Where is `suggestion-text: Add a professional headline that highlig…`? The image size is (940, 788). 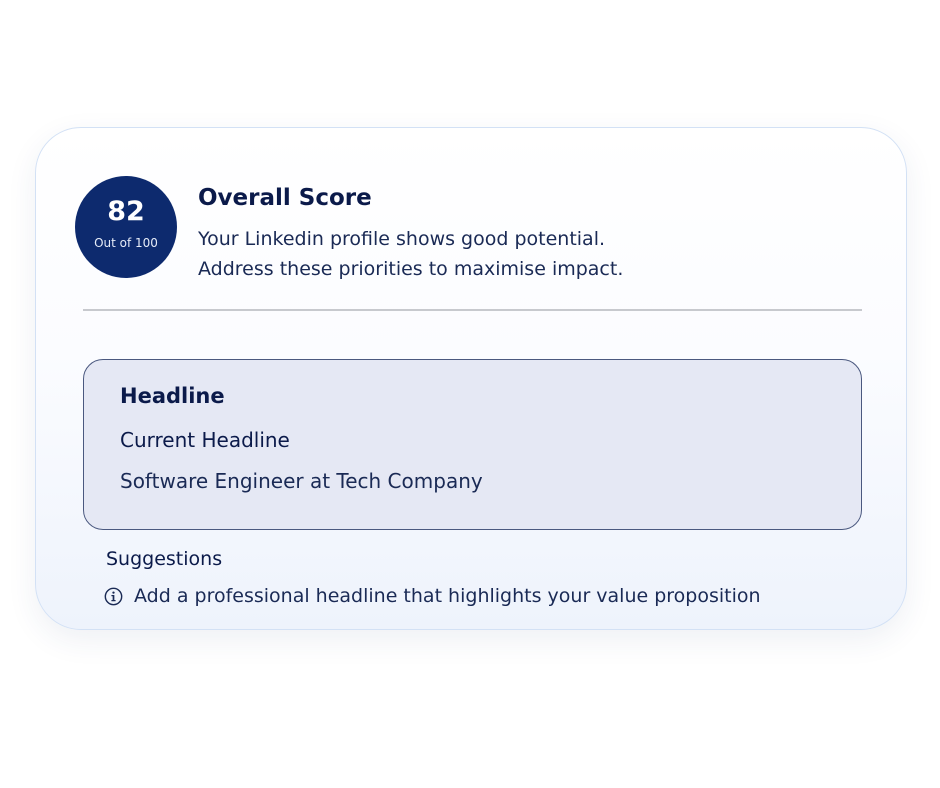 suggestion-text: Add a professional headline that highlig… is located at coordinates (447, 596).